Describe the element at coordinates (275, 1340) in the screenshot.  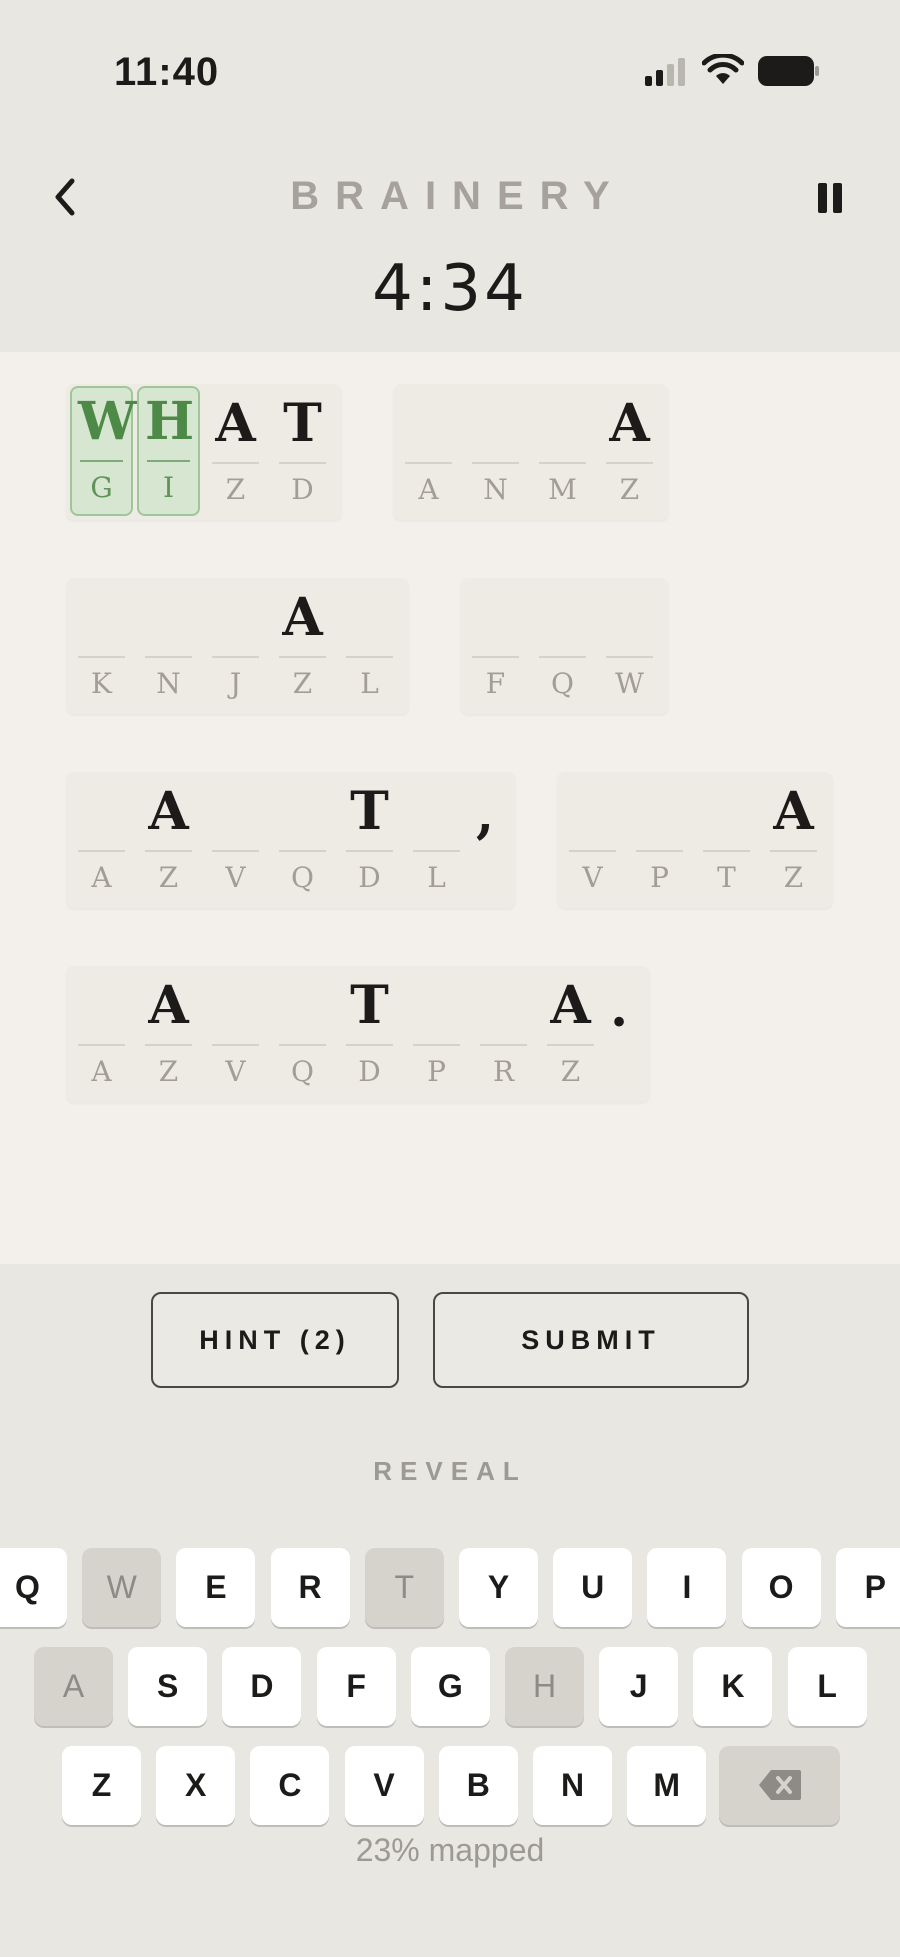
I see `hint-button: HINT (2)` at that location.